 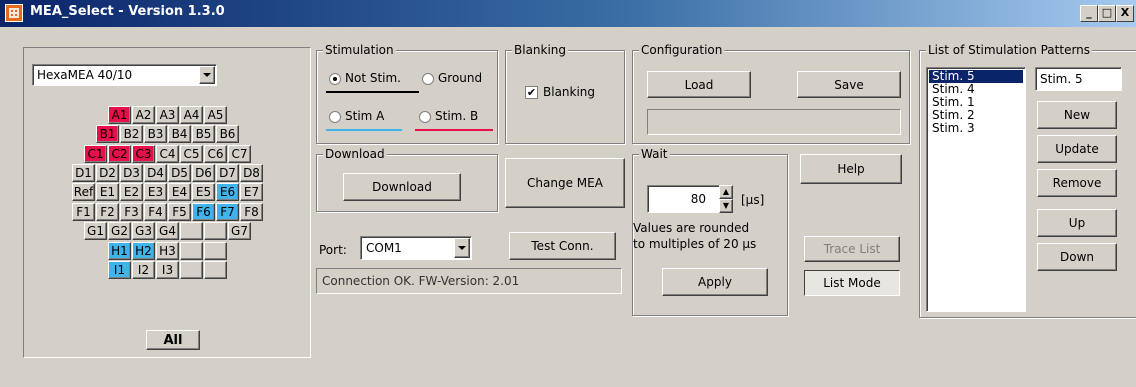 What do you see at coordinates (119, 115) in the screenshot?
I see `electrode-a1: A1` at bounding box center [119, 115].